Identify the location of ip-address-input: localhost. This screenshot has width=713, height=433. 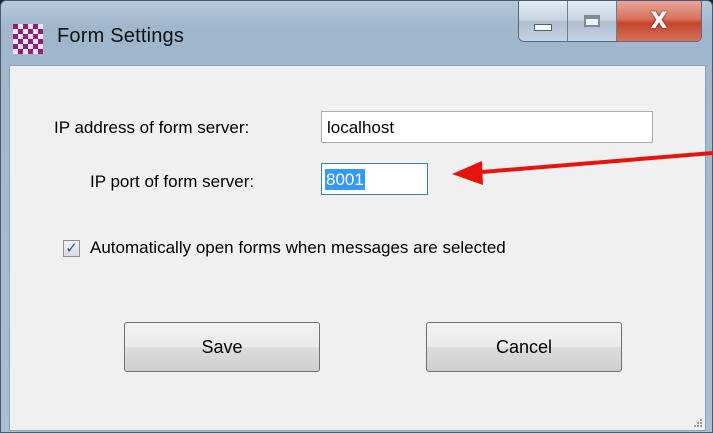
(487, 127).